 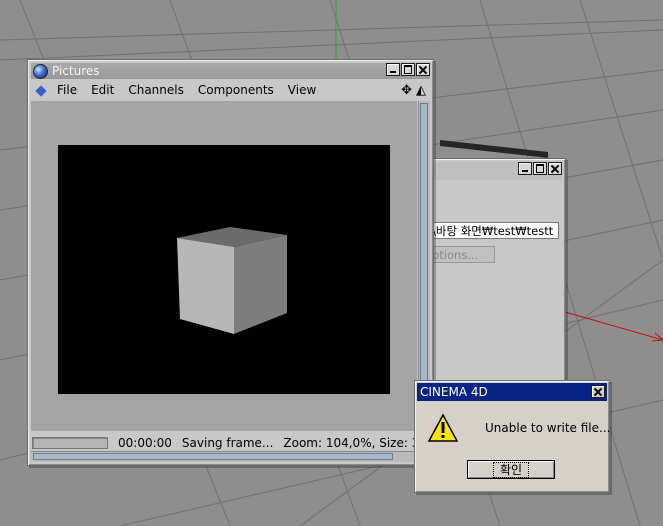 What do you see at coordinates (67, 90) in the screenshot?
I see `menu-file: File` at bounding box center [67, 90].